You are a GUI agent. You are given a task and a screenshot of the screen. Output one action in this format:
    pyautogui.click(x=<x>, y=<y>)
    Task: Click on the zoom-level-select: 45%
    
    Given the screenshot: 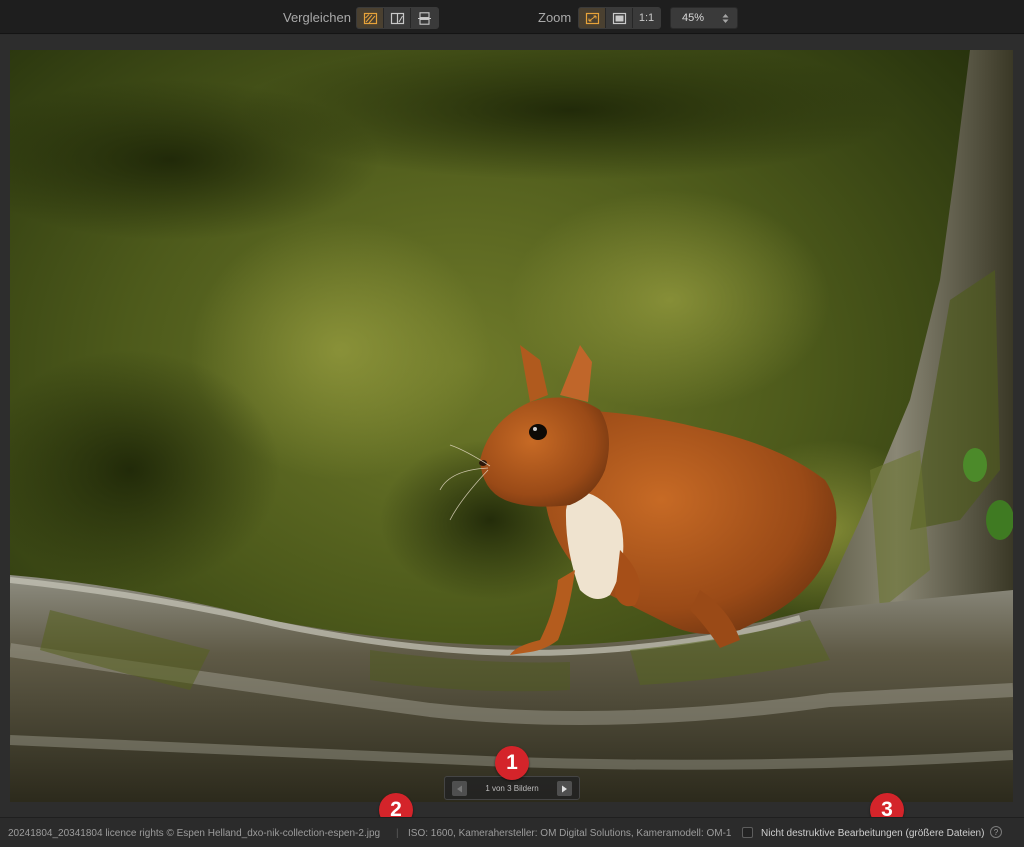 What is the action you would take?
    pyautogui.click(x=704, y=18)
    